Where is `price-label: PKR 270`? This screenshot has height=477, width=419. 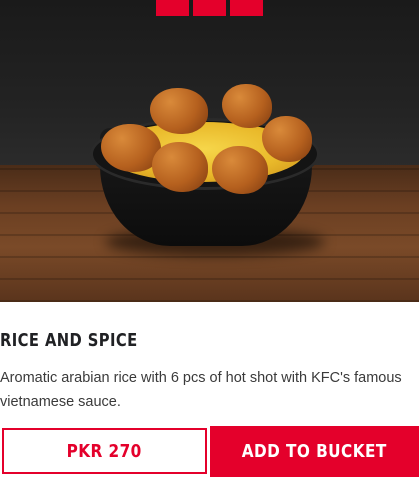 price-label: PKR 270 is located at coordinates (104, 451).